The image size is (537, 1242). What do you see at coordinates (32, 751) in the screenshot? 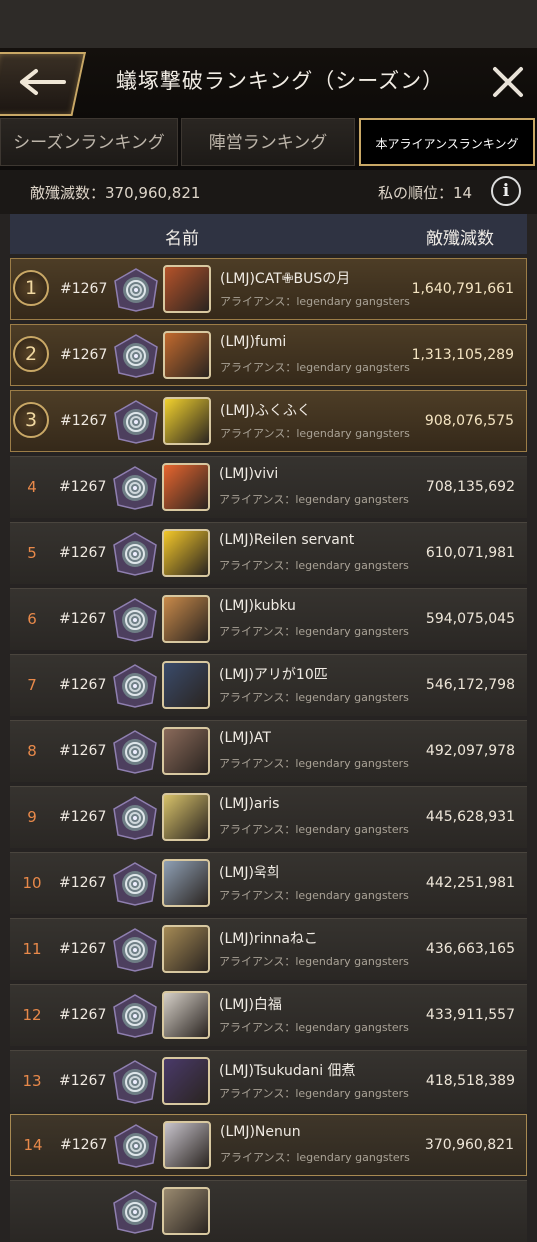
I see `rank-number: 8` at bounding box center [32, 751].